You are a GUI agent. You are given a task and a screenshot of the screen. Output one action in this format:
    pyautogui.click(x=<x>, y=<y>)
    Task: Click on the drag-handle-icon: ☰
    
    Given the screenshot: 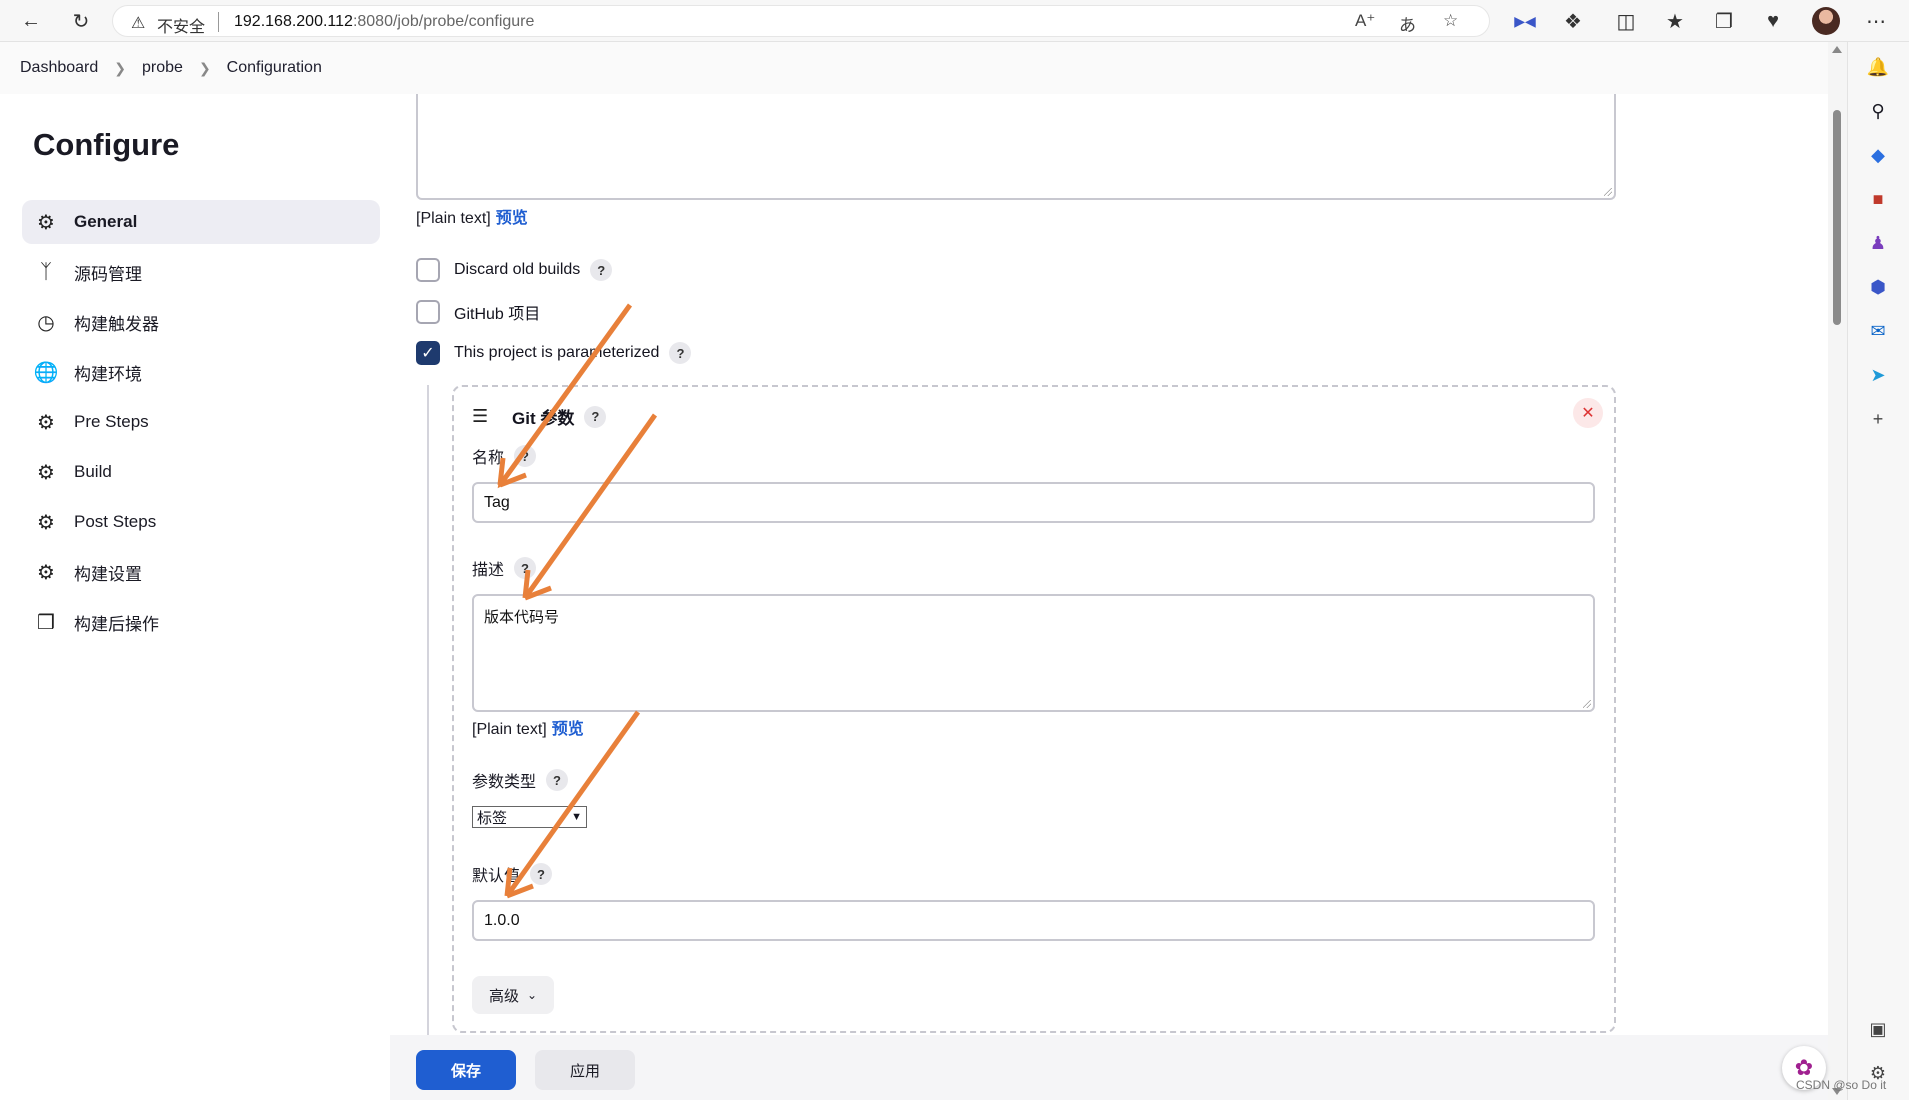 What is the action you would take?
    pyautogui.click(x=481, y=416)
    